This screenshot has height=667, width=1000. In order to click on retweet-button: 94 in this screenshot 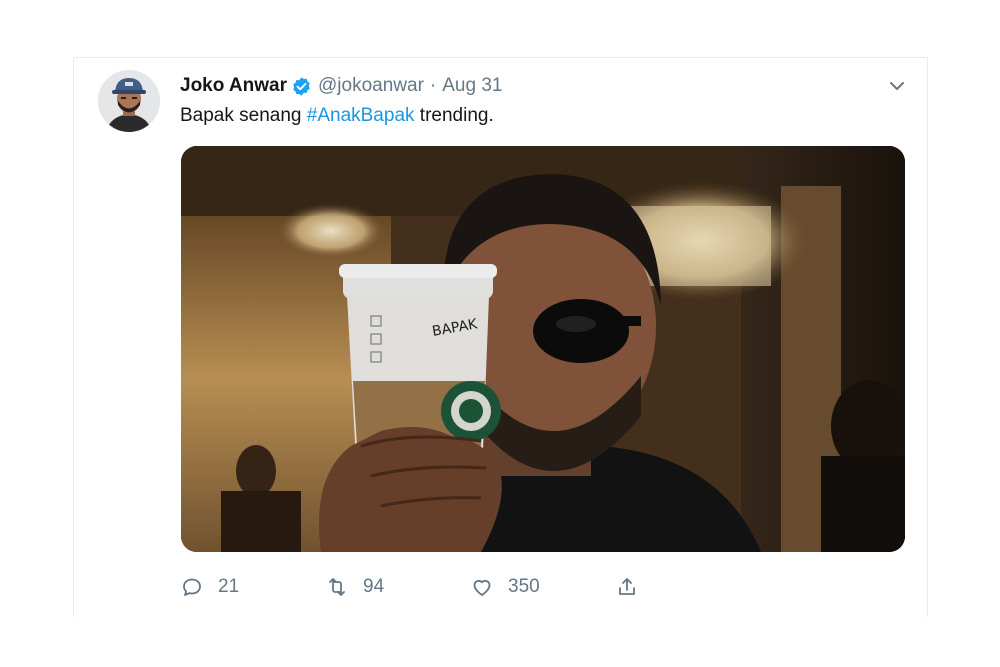, I will do `click(397, 587)`.